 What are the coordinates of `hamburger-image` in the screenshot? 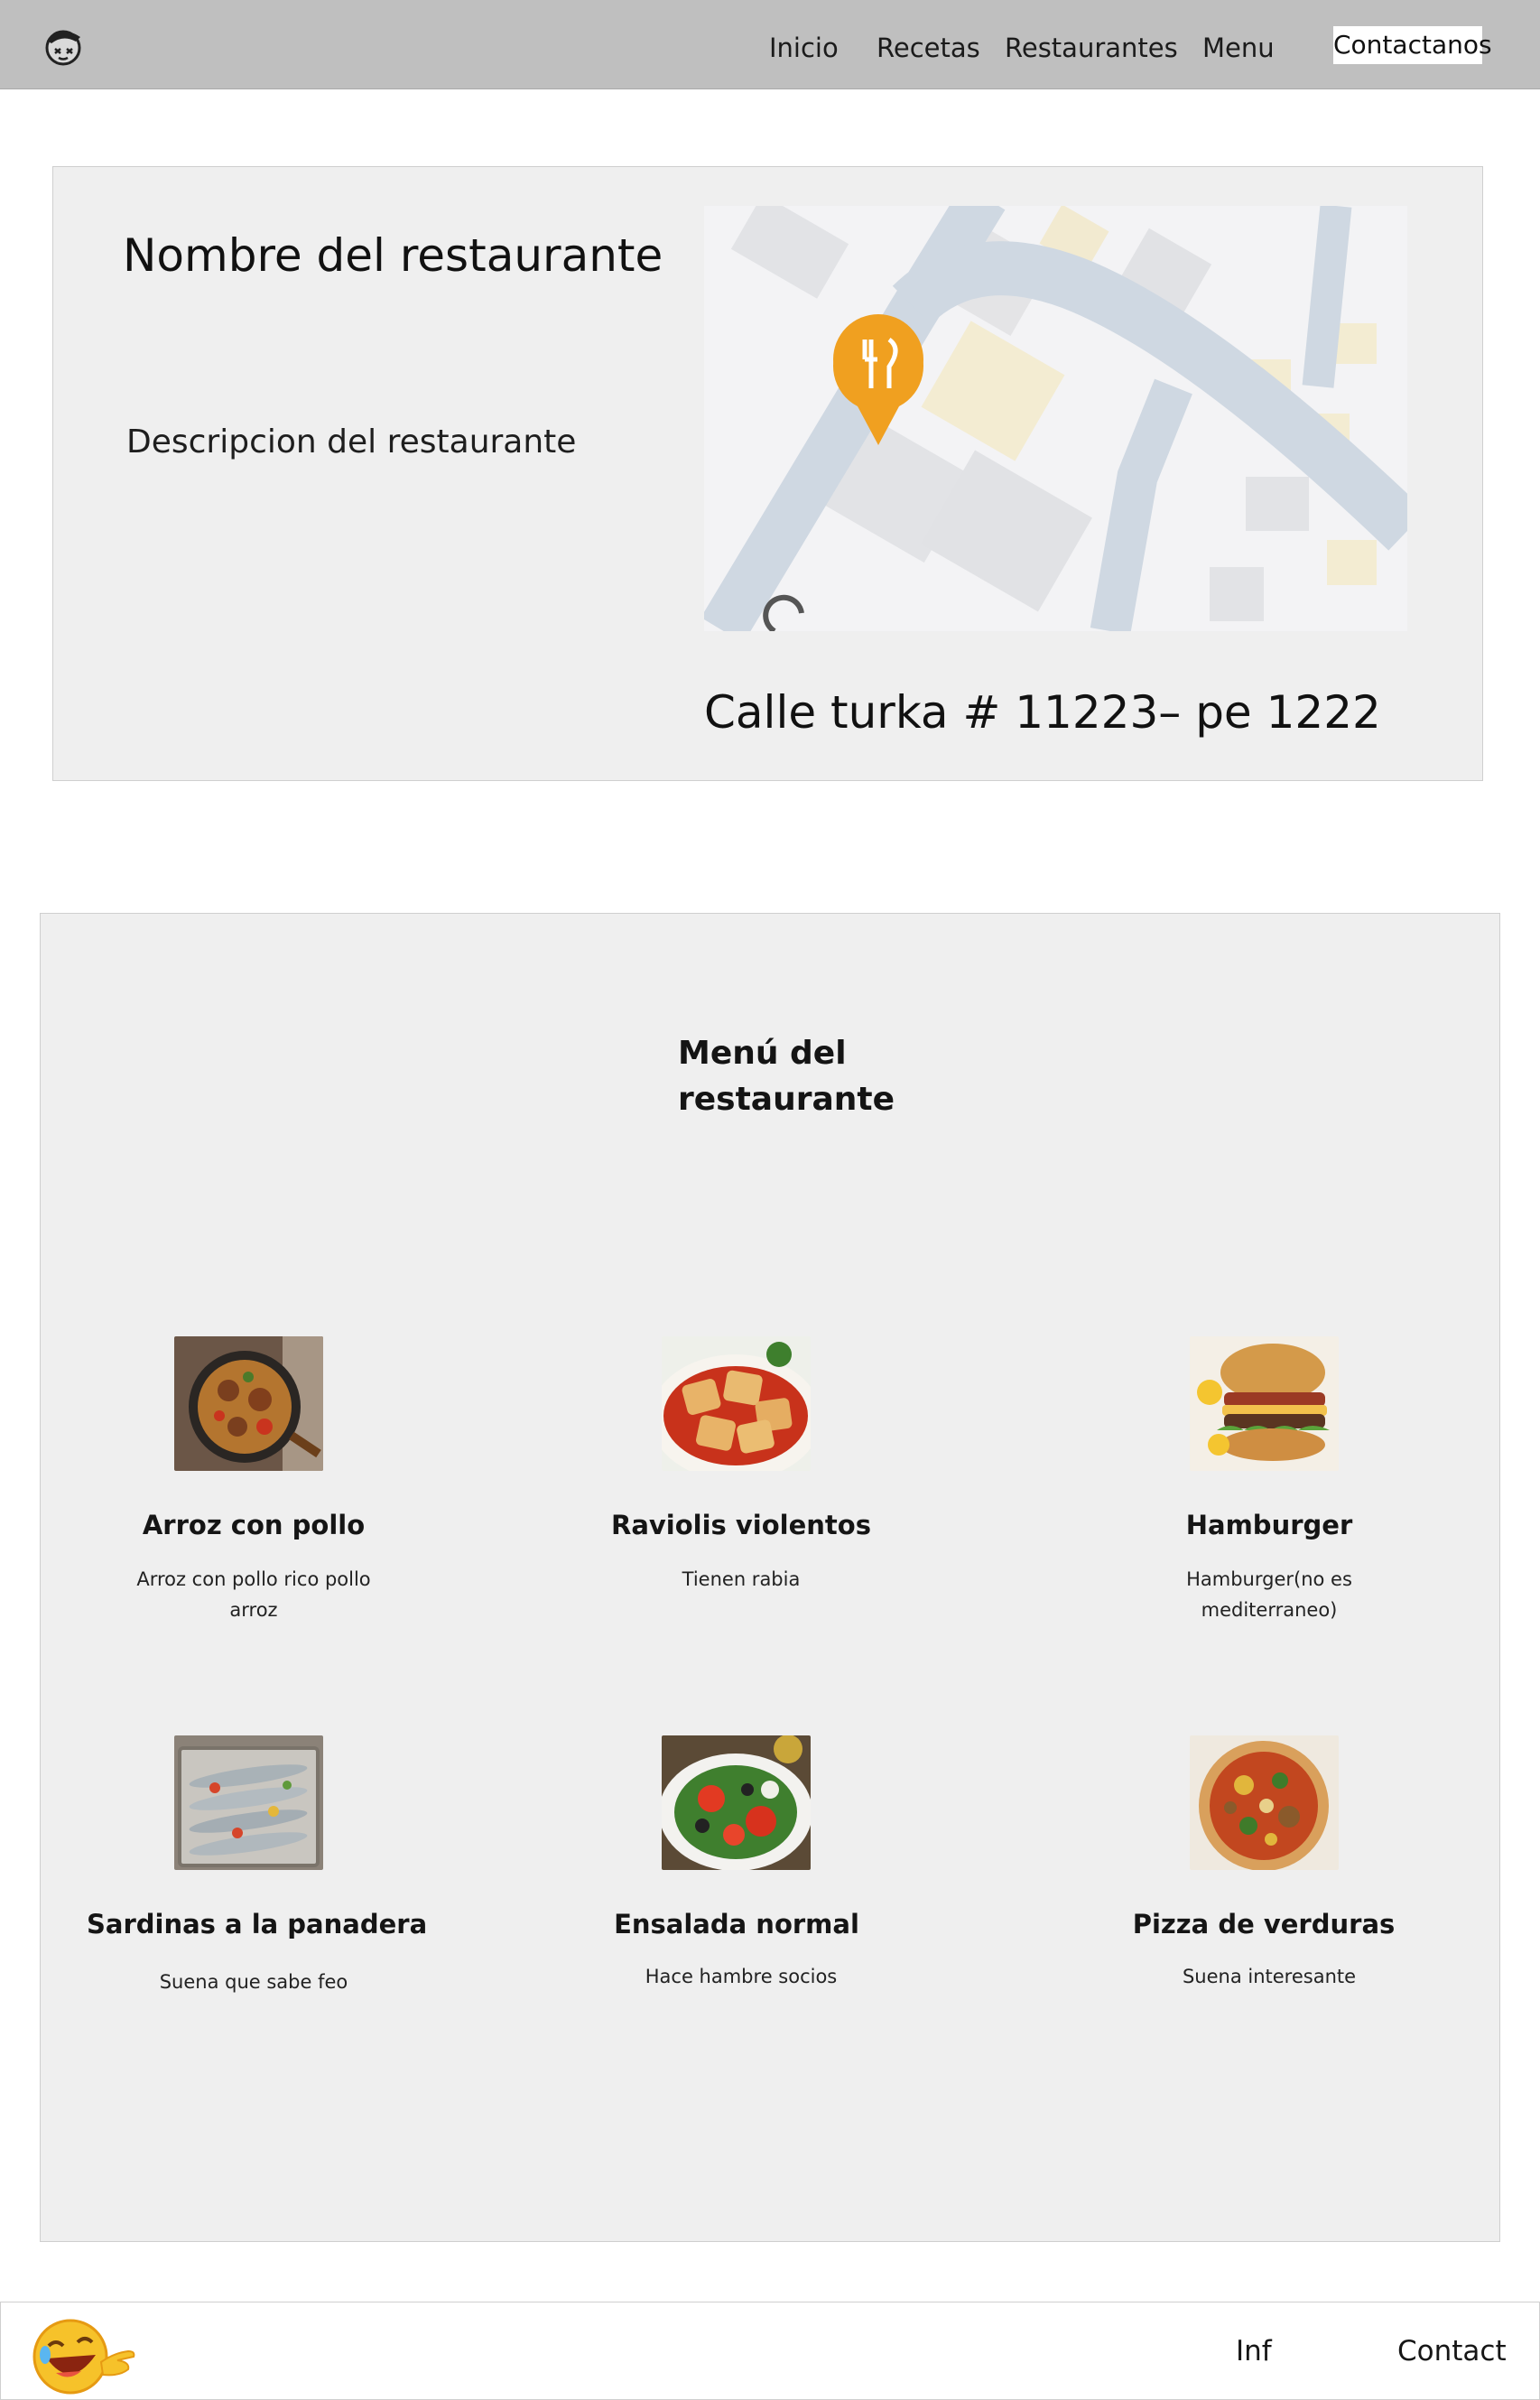 It's located at (1264, 1403).